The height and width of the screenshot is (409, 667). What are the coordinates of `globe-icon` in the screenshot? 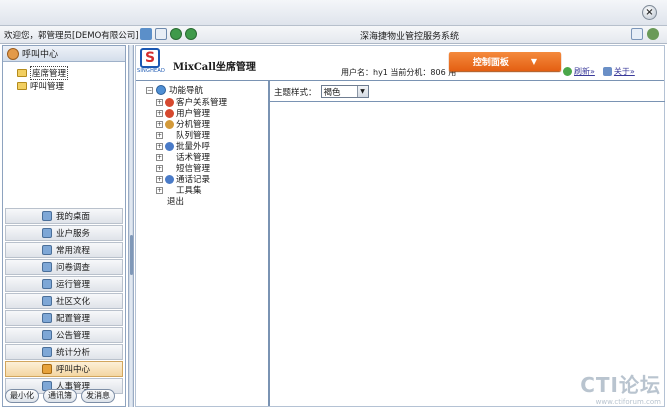 It's located at (161, 90).